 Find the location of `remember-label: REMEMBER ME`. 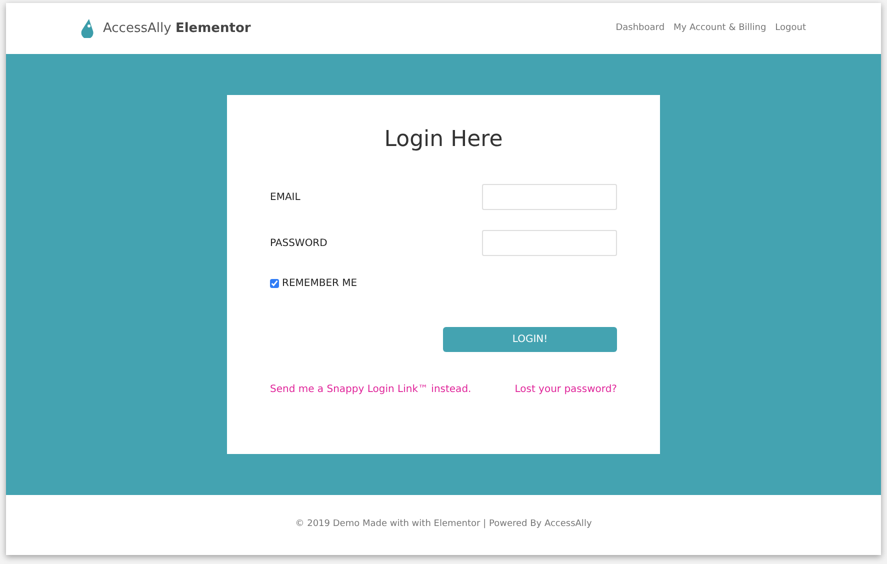

remember-label: REMEMBER ME is located at coordinates (320, 284).